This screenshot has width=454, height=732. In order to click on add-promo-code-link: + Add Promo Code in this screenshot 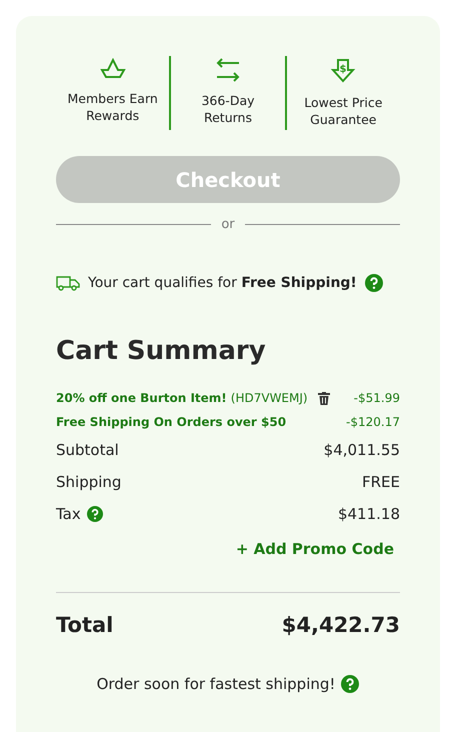, I will do `click(315, 549)`.